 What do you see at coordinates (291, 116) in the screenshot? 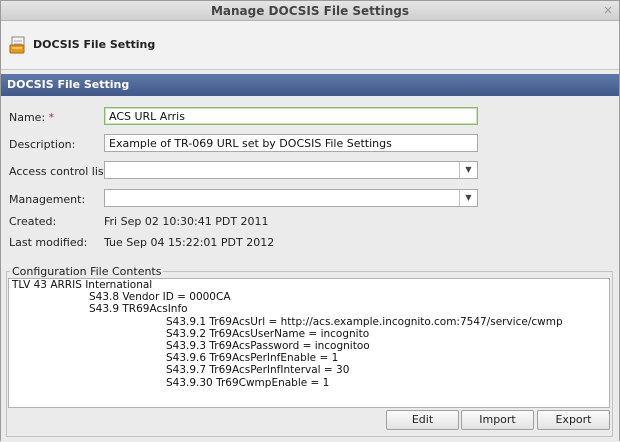
I see `name-input` at bounding box center [291, 116].